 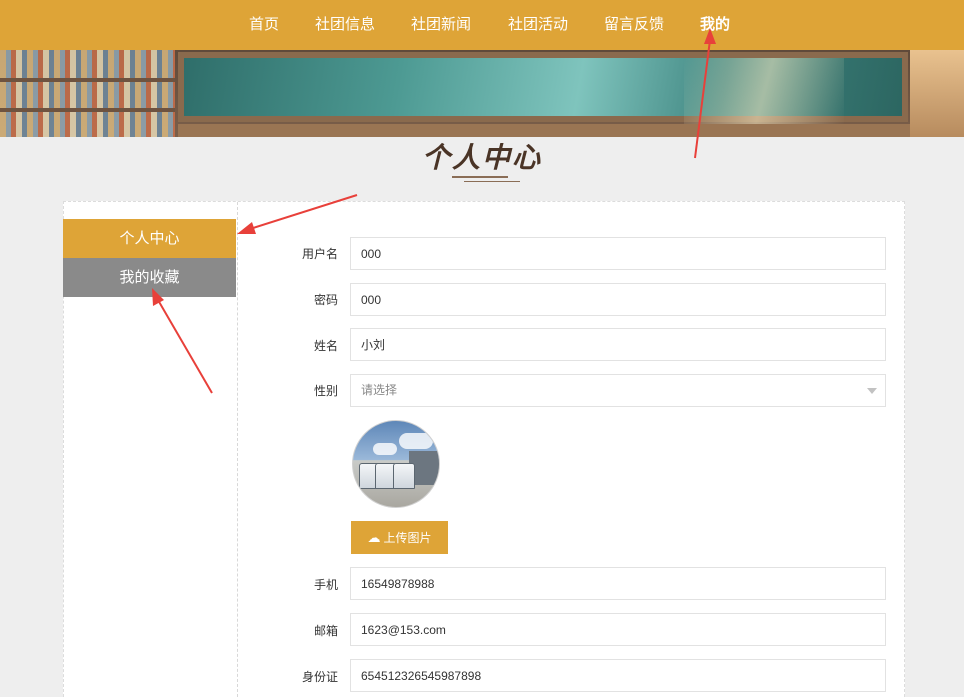 What do you see at coordinates (407, 538) in the screenshot?
I see `upload-image-label: 上传图片` at bounding box center [407, 538].